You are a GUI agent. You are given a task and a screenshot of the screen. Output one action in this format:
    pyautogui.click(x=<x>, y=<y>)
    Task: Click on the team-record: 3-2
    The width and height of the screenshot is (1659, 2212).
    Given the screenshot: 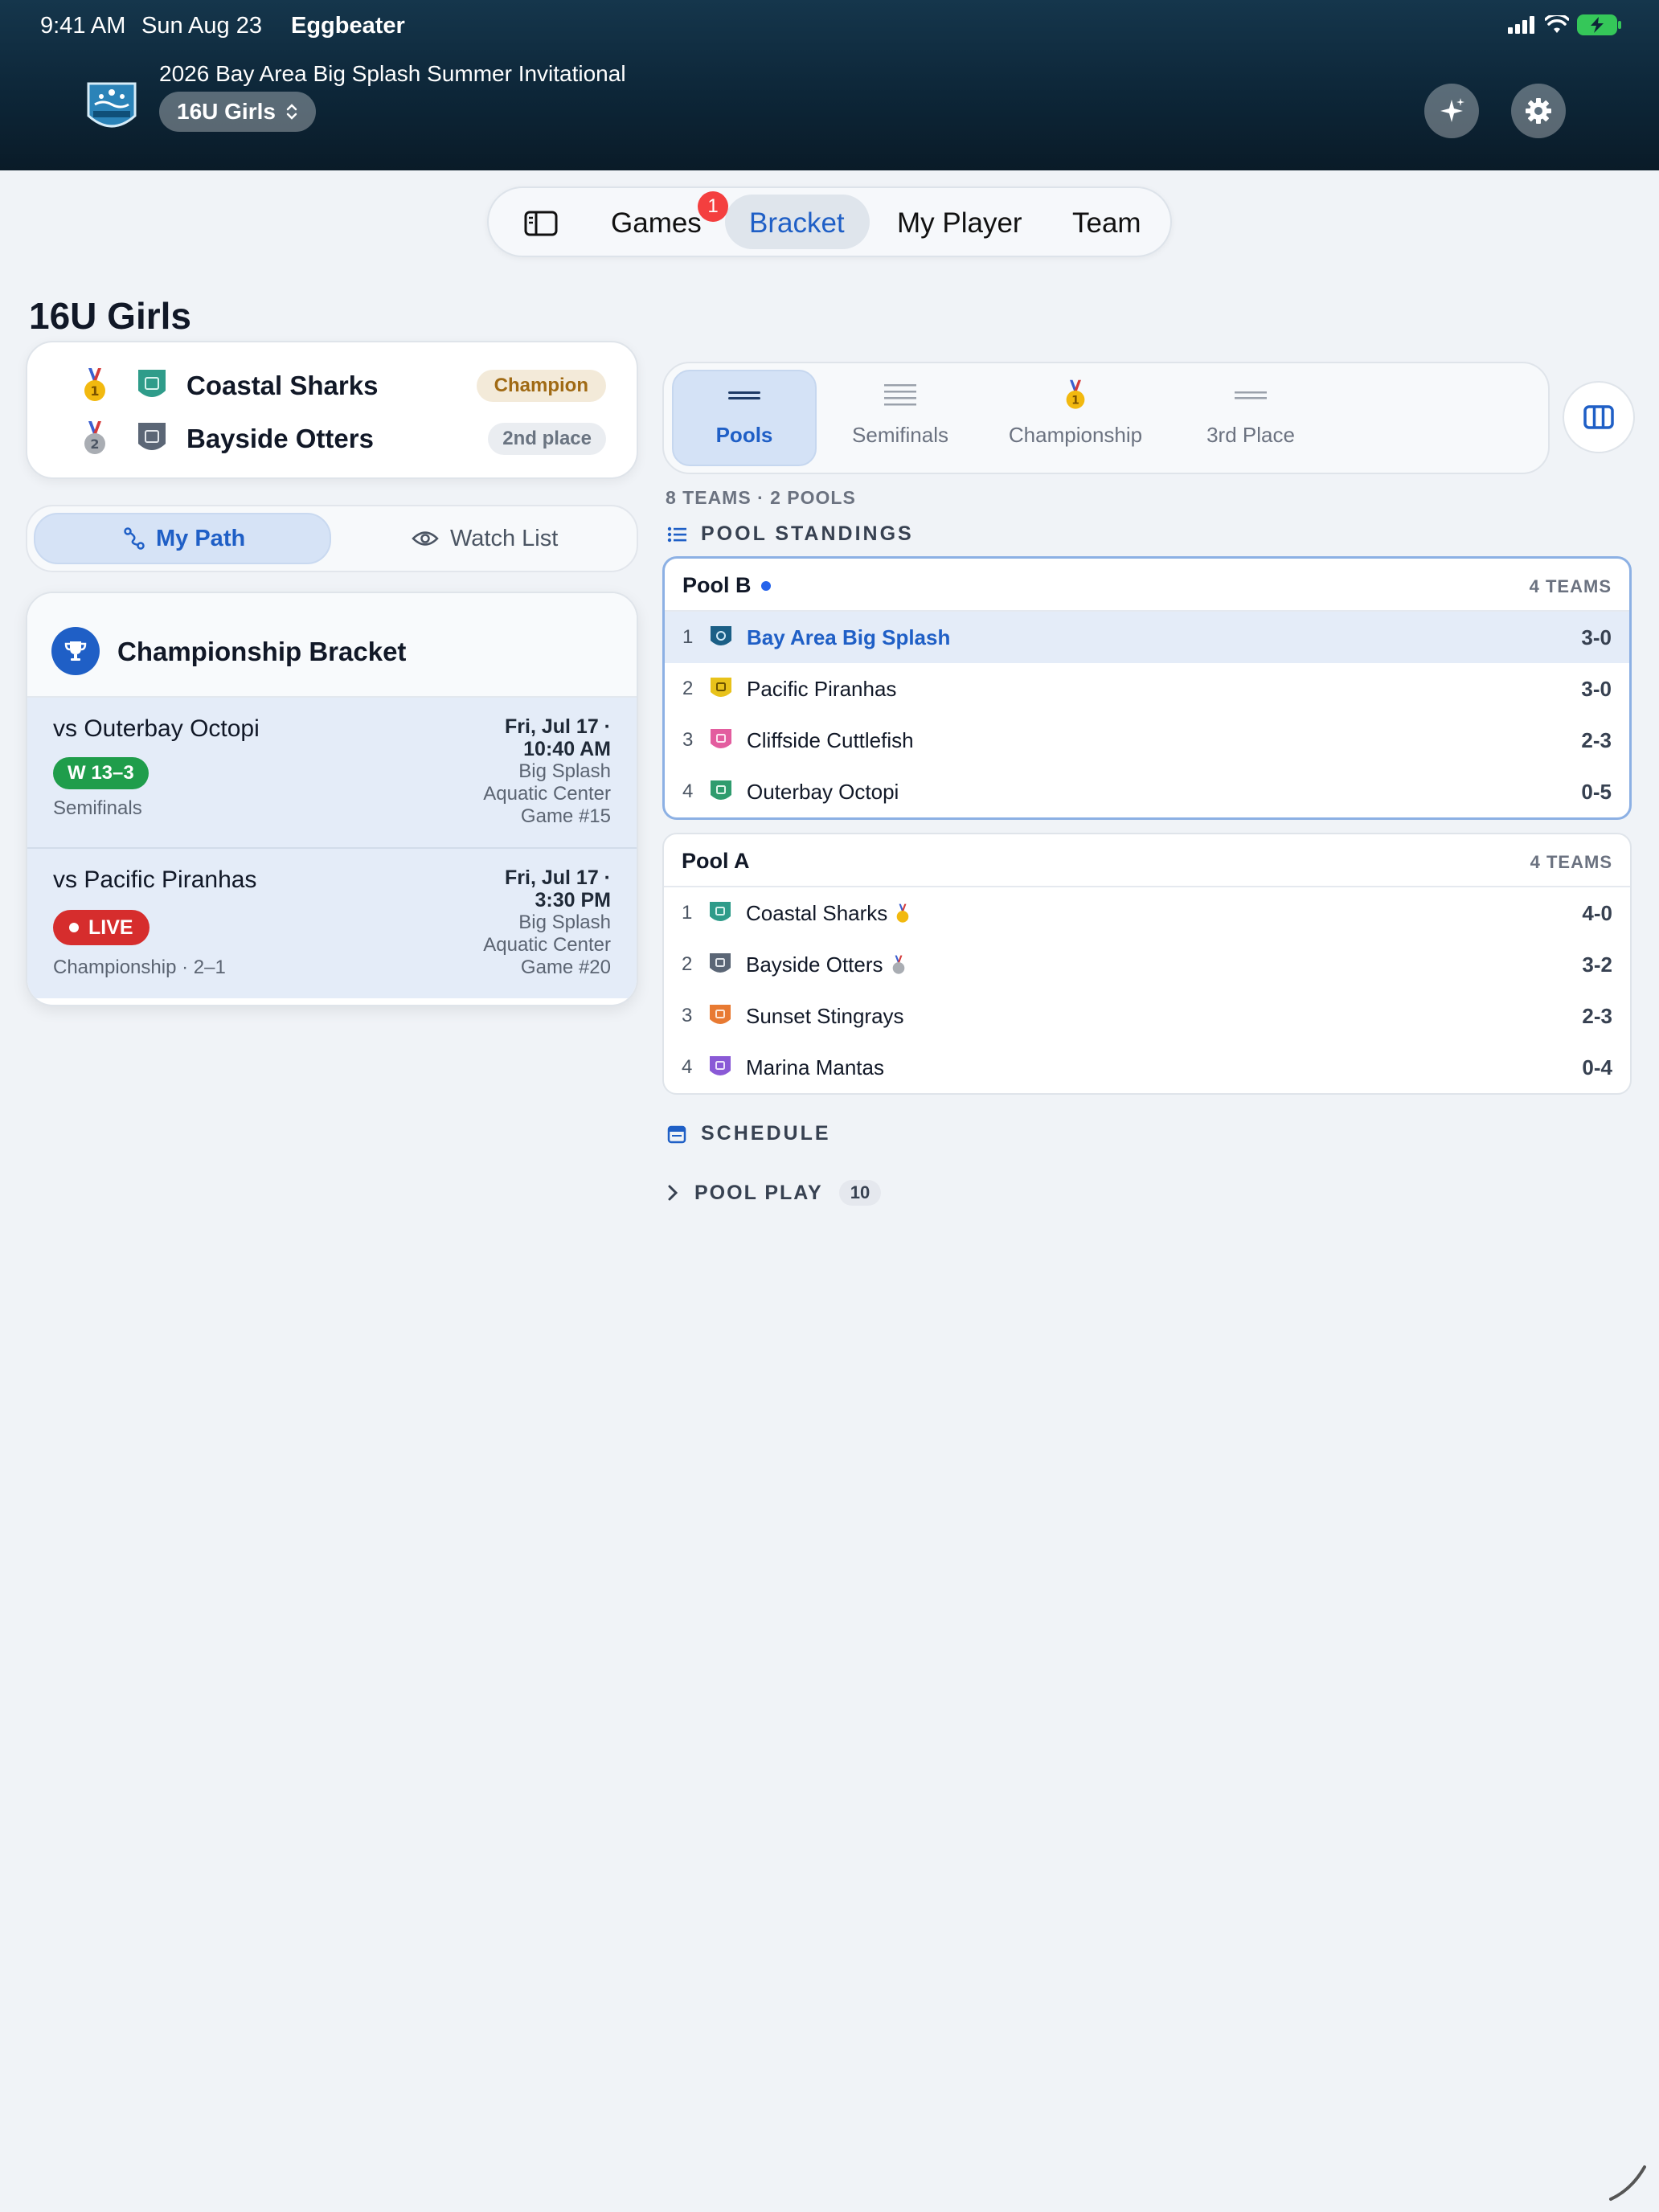 What is the action you would take?
    pyautogui.click(x=1597, y=964)
    